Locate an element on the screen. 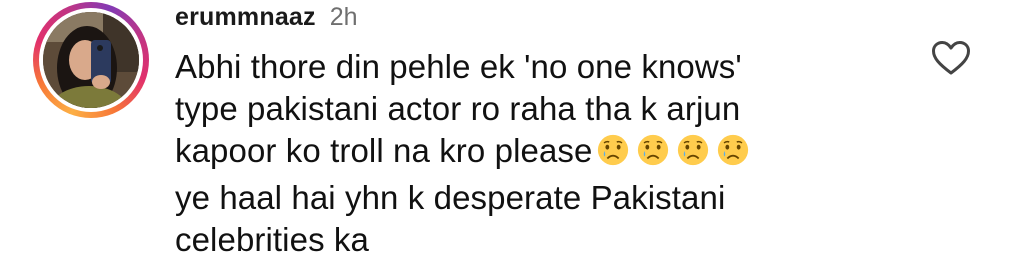  comment-line: type pakistani actor ro raha tha k arjun is located at coordinates (458, 108).